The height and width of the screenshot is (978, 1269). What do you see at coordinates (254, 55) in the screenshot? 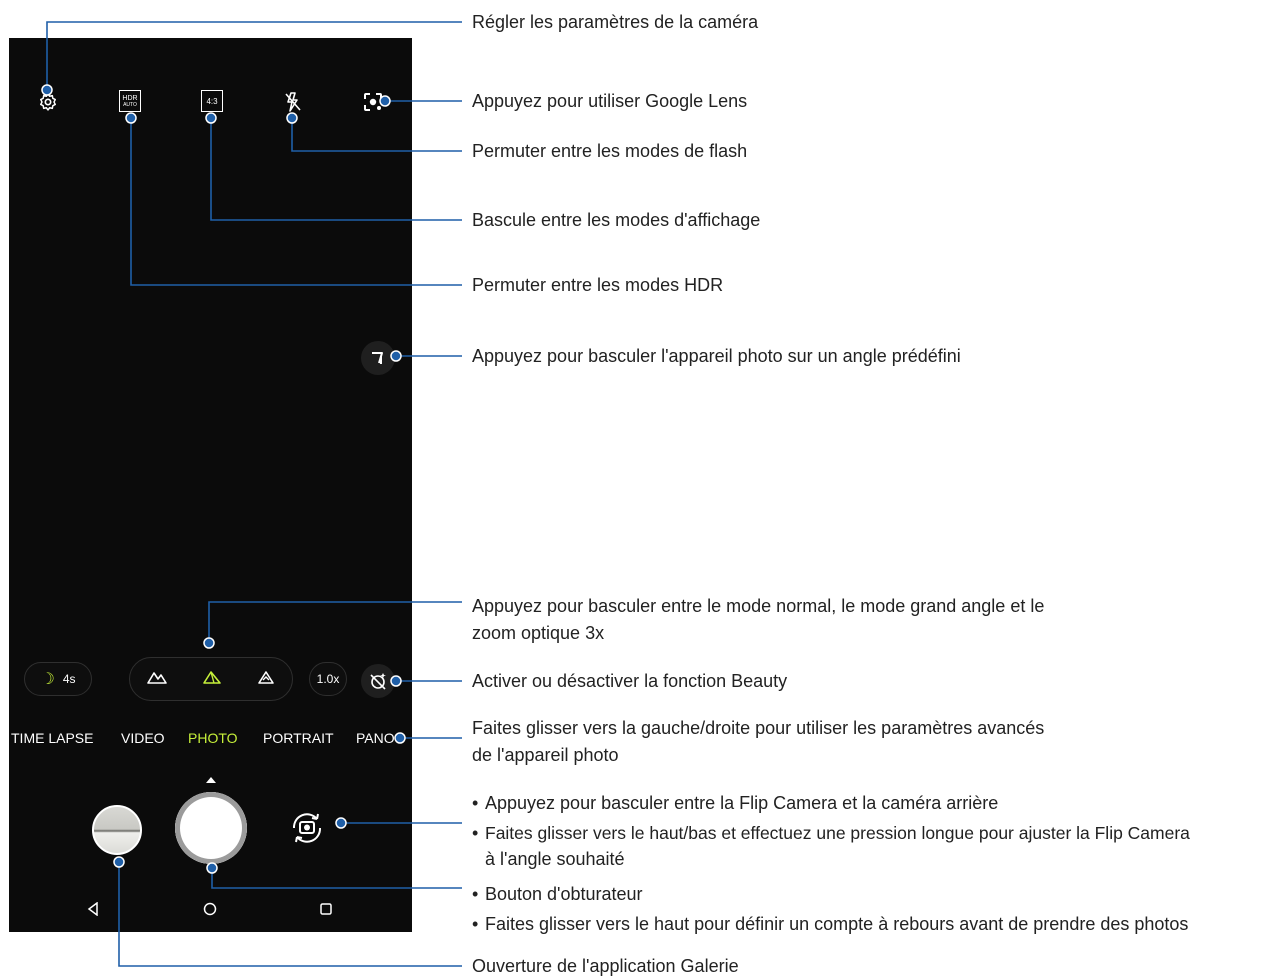
I see `line-settings` at bounding box center [254, 55].